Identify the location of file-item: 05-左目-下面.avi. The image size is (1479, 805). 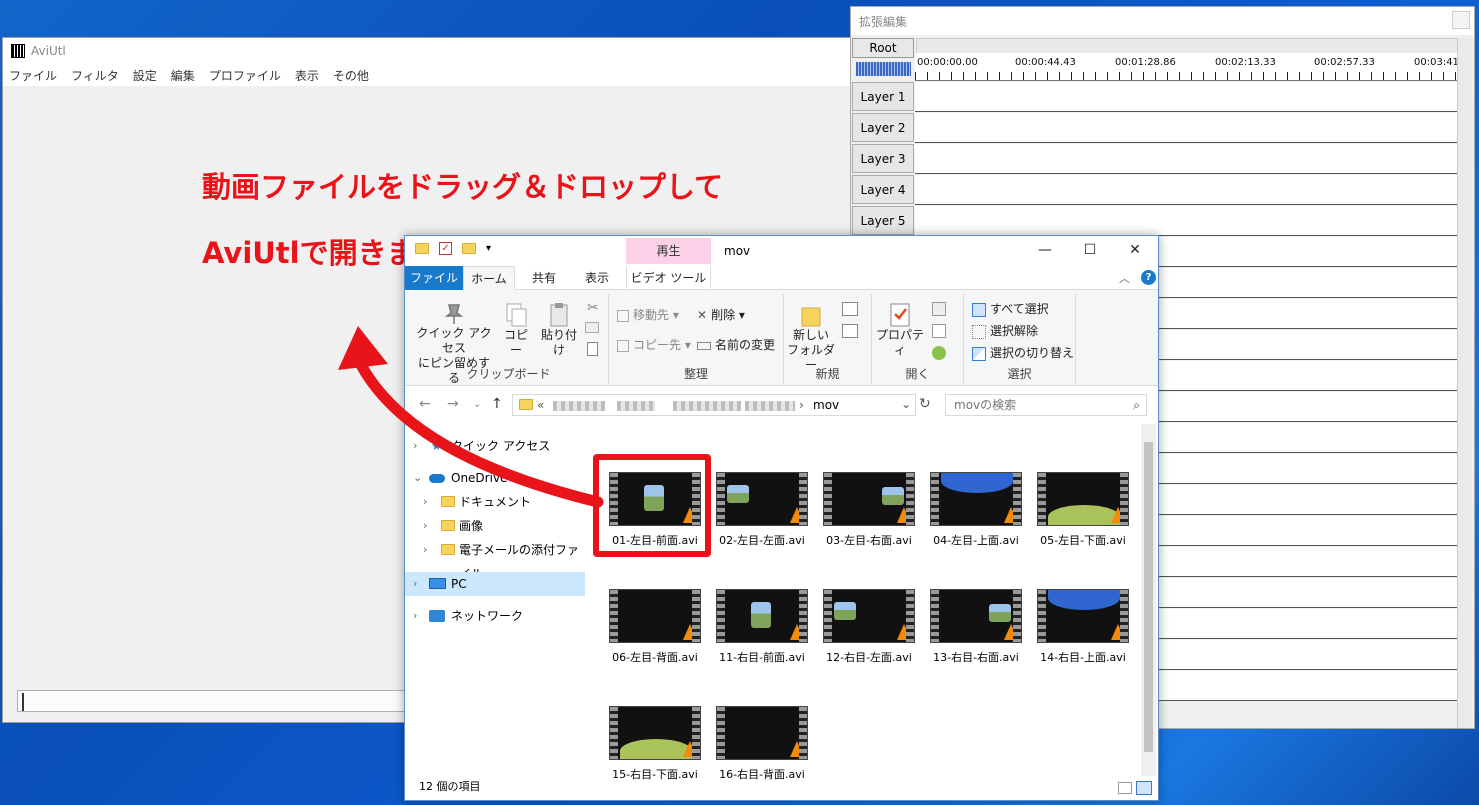
(1083, 510).